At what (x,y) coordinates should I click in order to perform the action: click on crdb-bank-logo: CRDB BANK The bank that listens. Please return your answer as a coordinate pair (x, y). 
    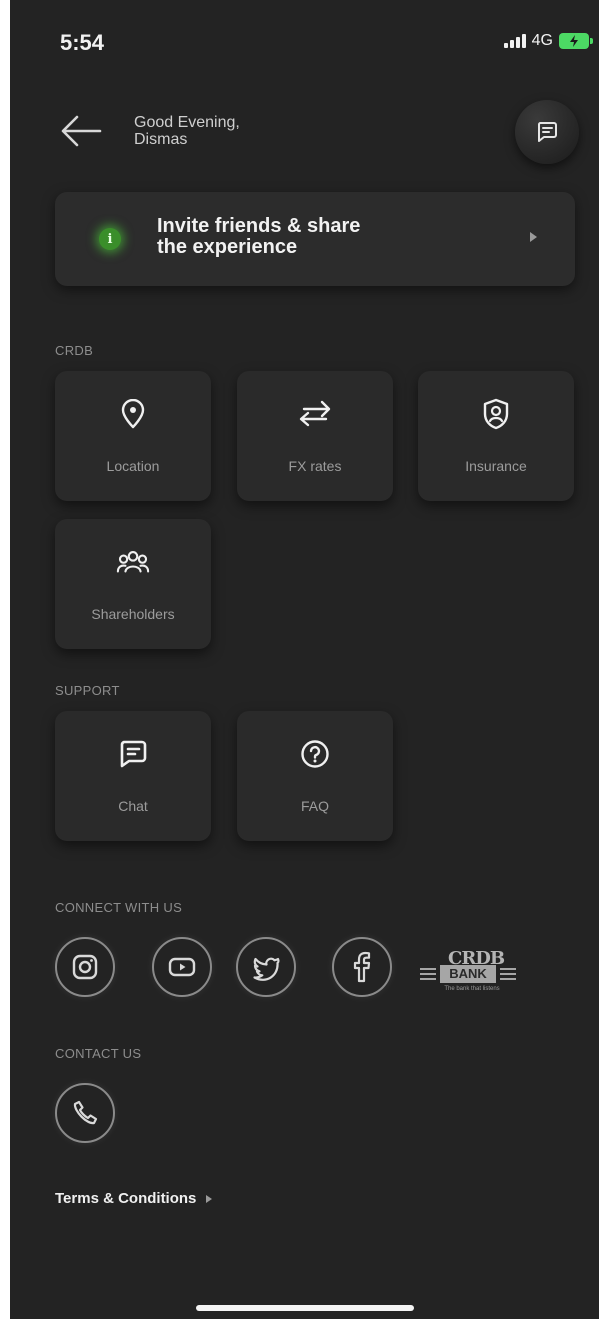
    Looking at the image, I should click on (470, 973).